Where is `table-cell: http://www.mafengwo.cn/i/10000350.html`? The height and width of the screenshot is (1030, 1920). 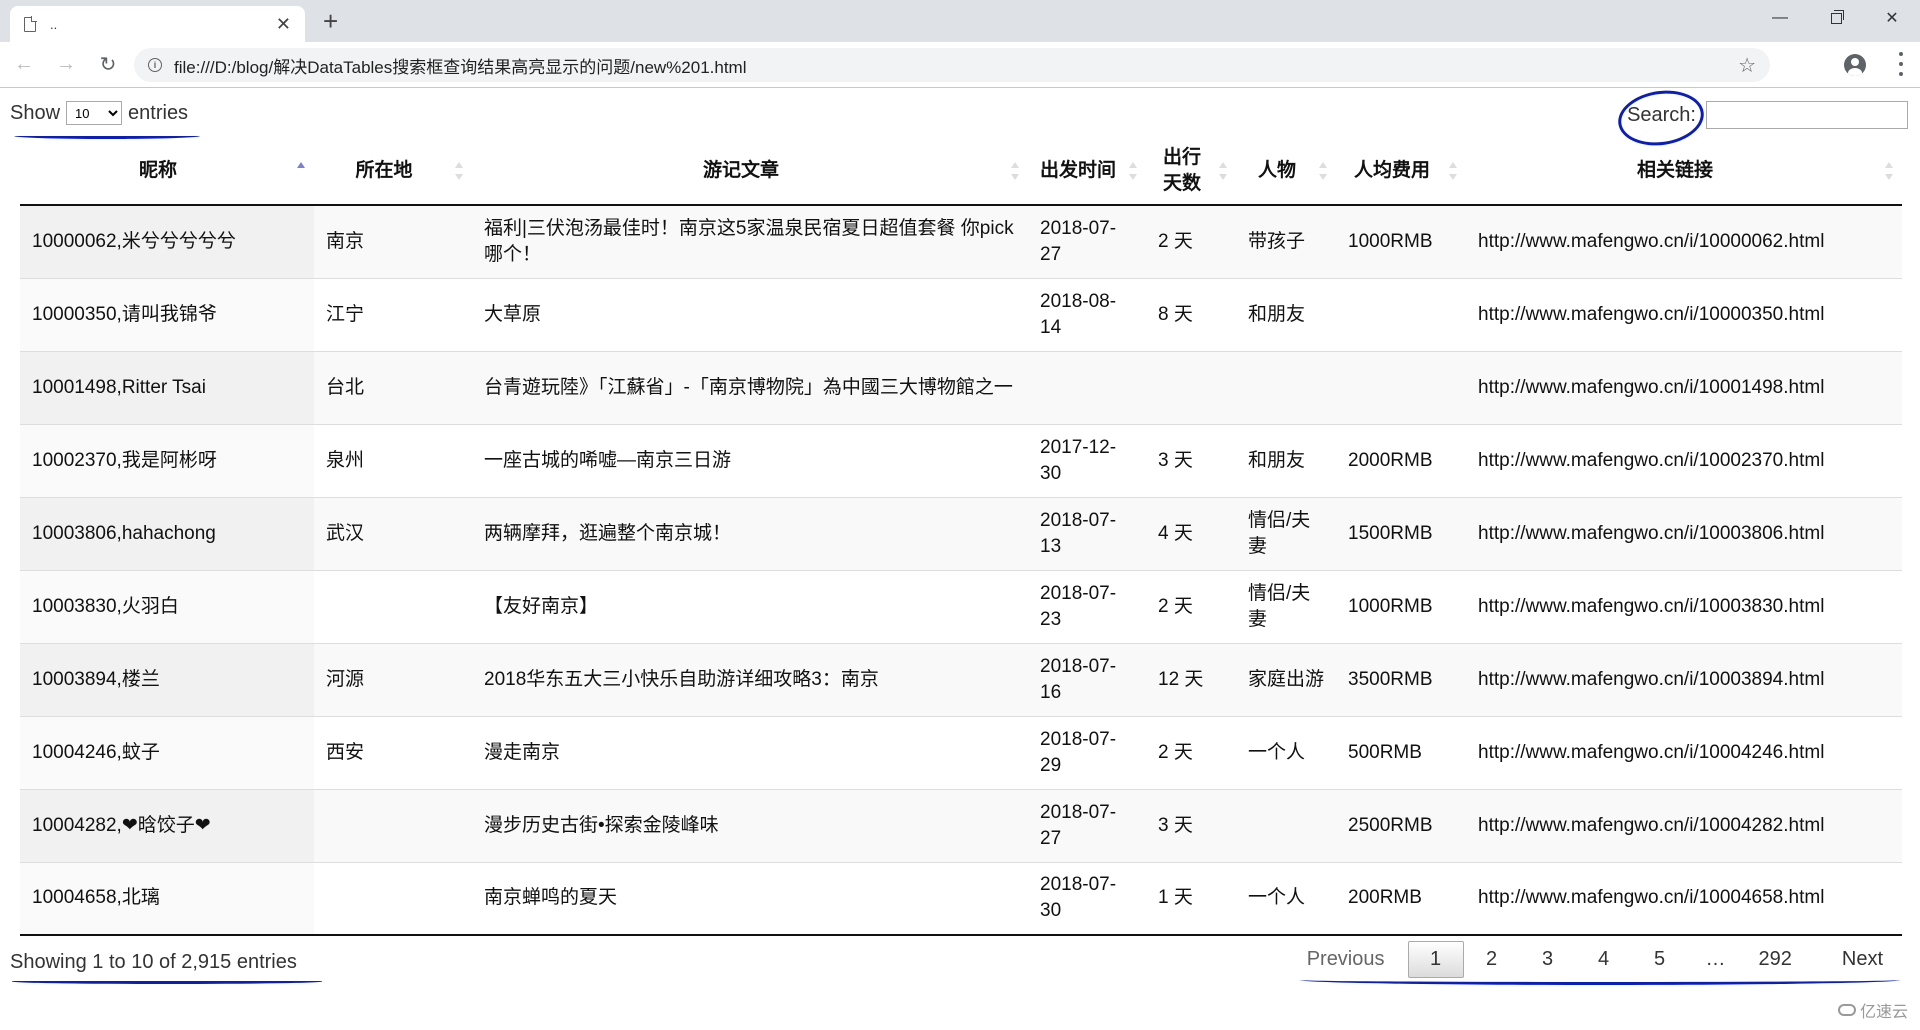 table-cell: http://www.mafengwo.cn/i/10000350.html is located at coordinates (1684, 314).